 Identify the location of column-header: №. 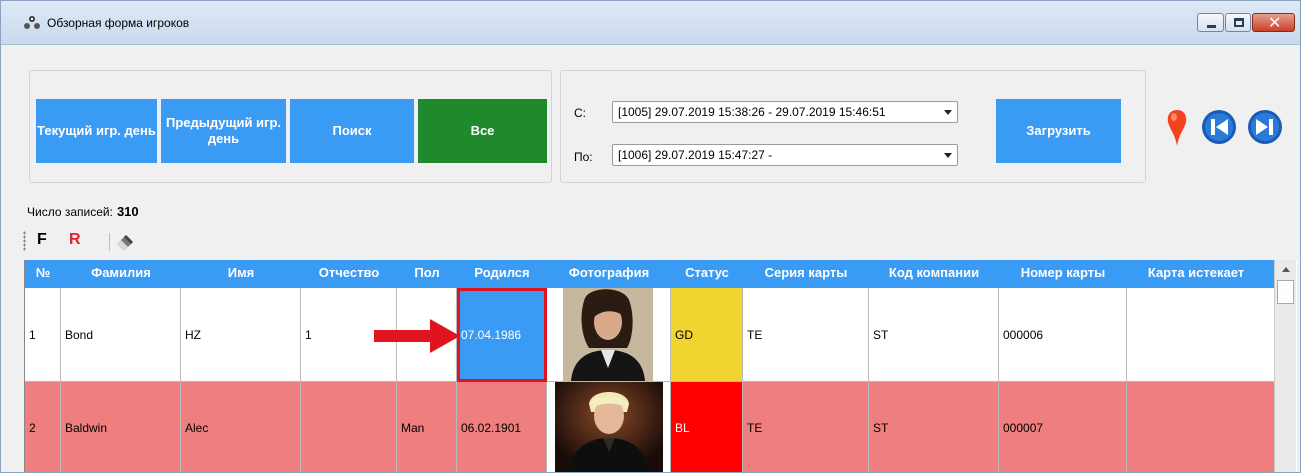
(43, 274).